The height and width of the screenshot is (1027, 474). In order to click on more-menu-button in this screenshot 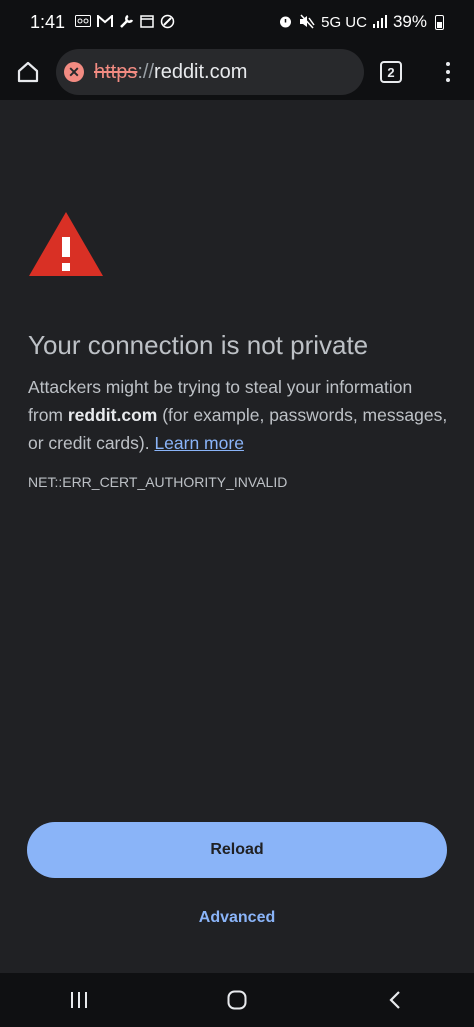, I will do `click(448, 72)`.